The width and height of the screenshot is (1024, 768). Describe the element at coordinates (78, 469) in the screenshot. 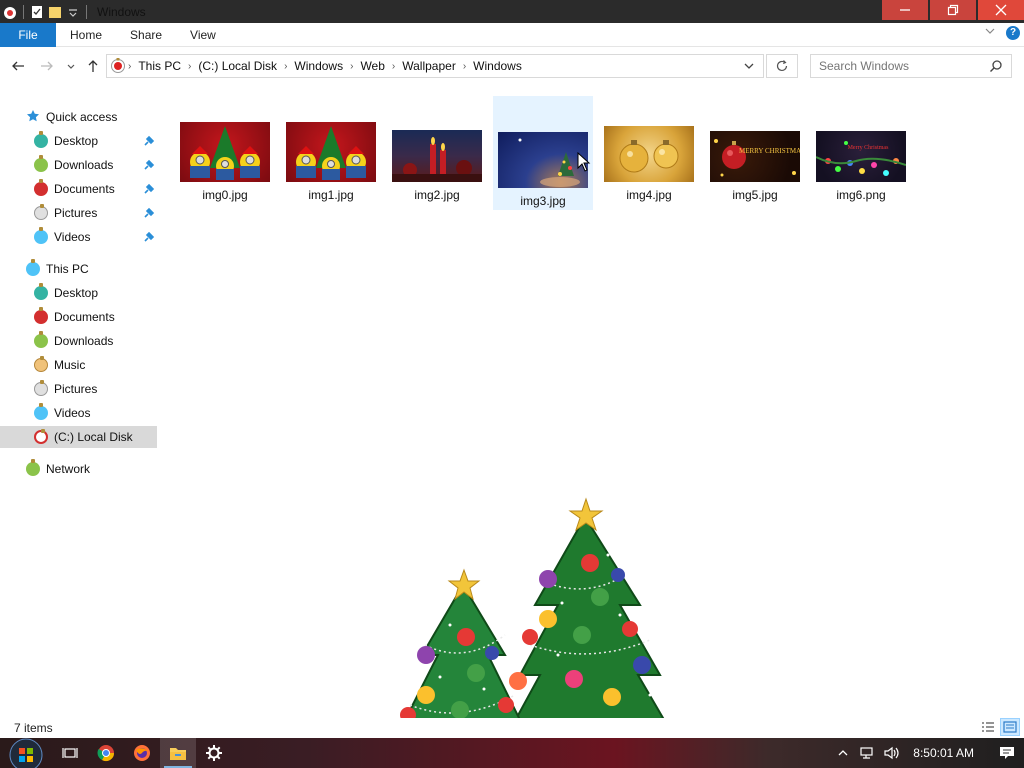

I see `sidebar-item-network: Network` at that location.